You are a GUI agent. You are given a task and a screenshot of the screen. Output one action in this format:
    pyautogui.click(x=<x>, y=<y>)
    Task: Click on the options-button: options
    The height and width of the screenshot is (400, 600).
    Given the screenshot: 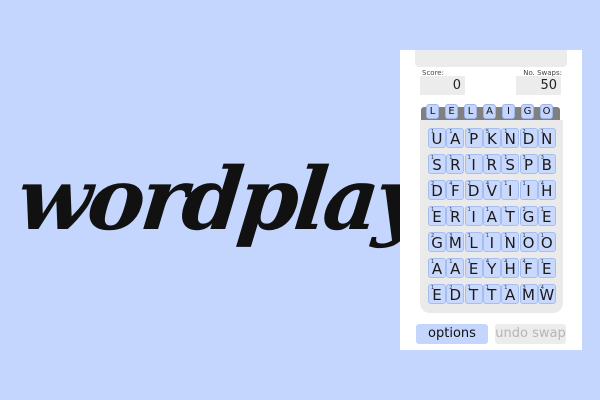 What is the action you would take?
    pyautogui.click(x=452, y=334)
    